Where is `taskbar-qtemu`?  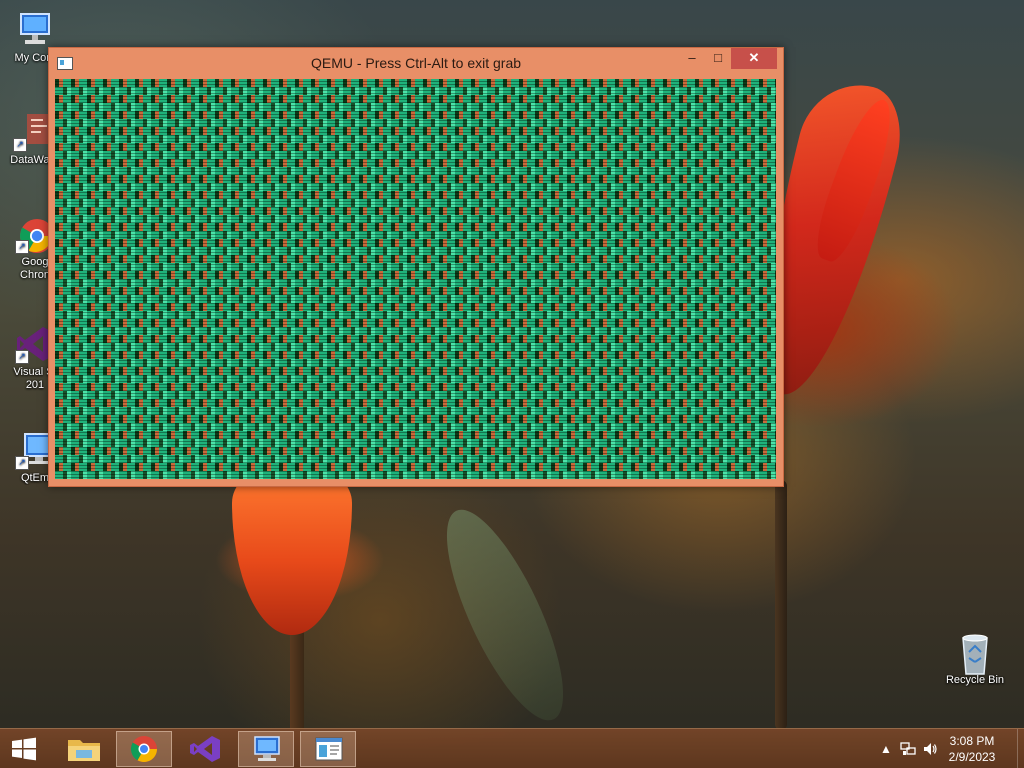
taskbar-qtemu is located at coordinates (266, 749).